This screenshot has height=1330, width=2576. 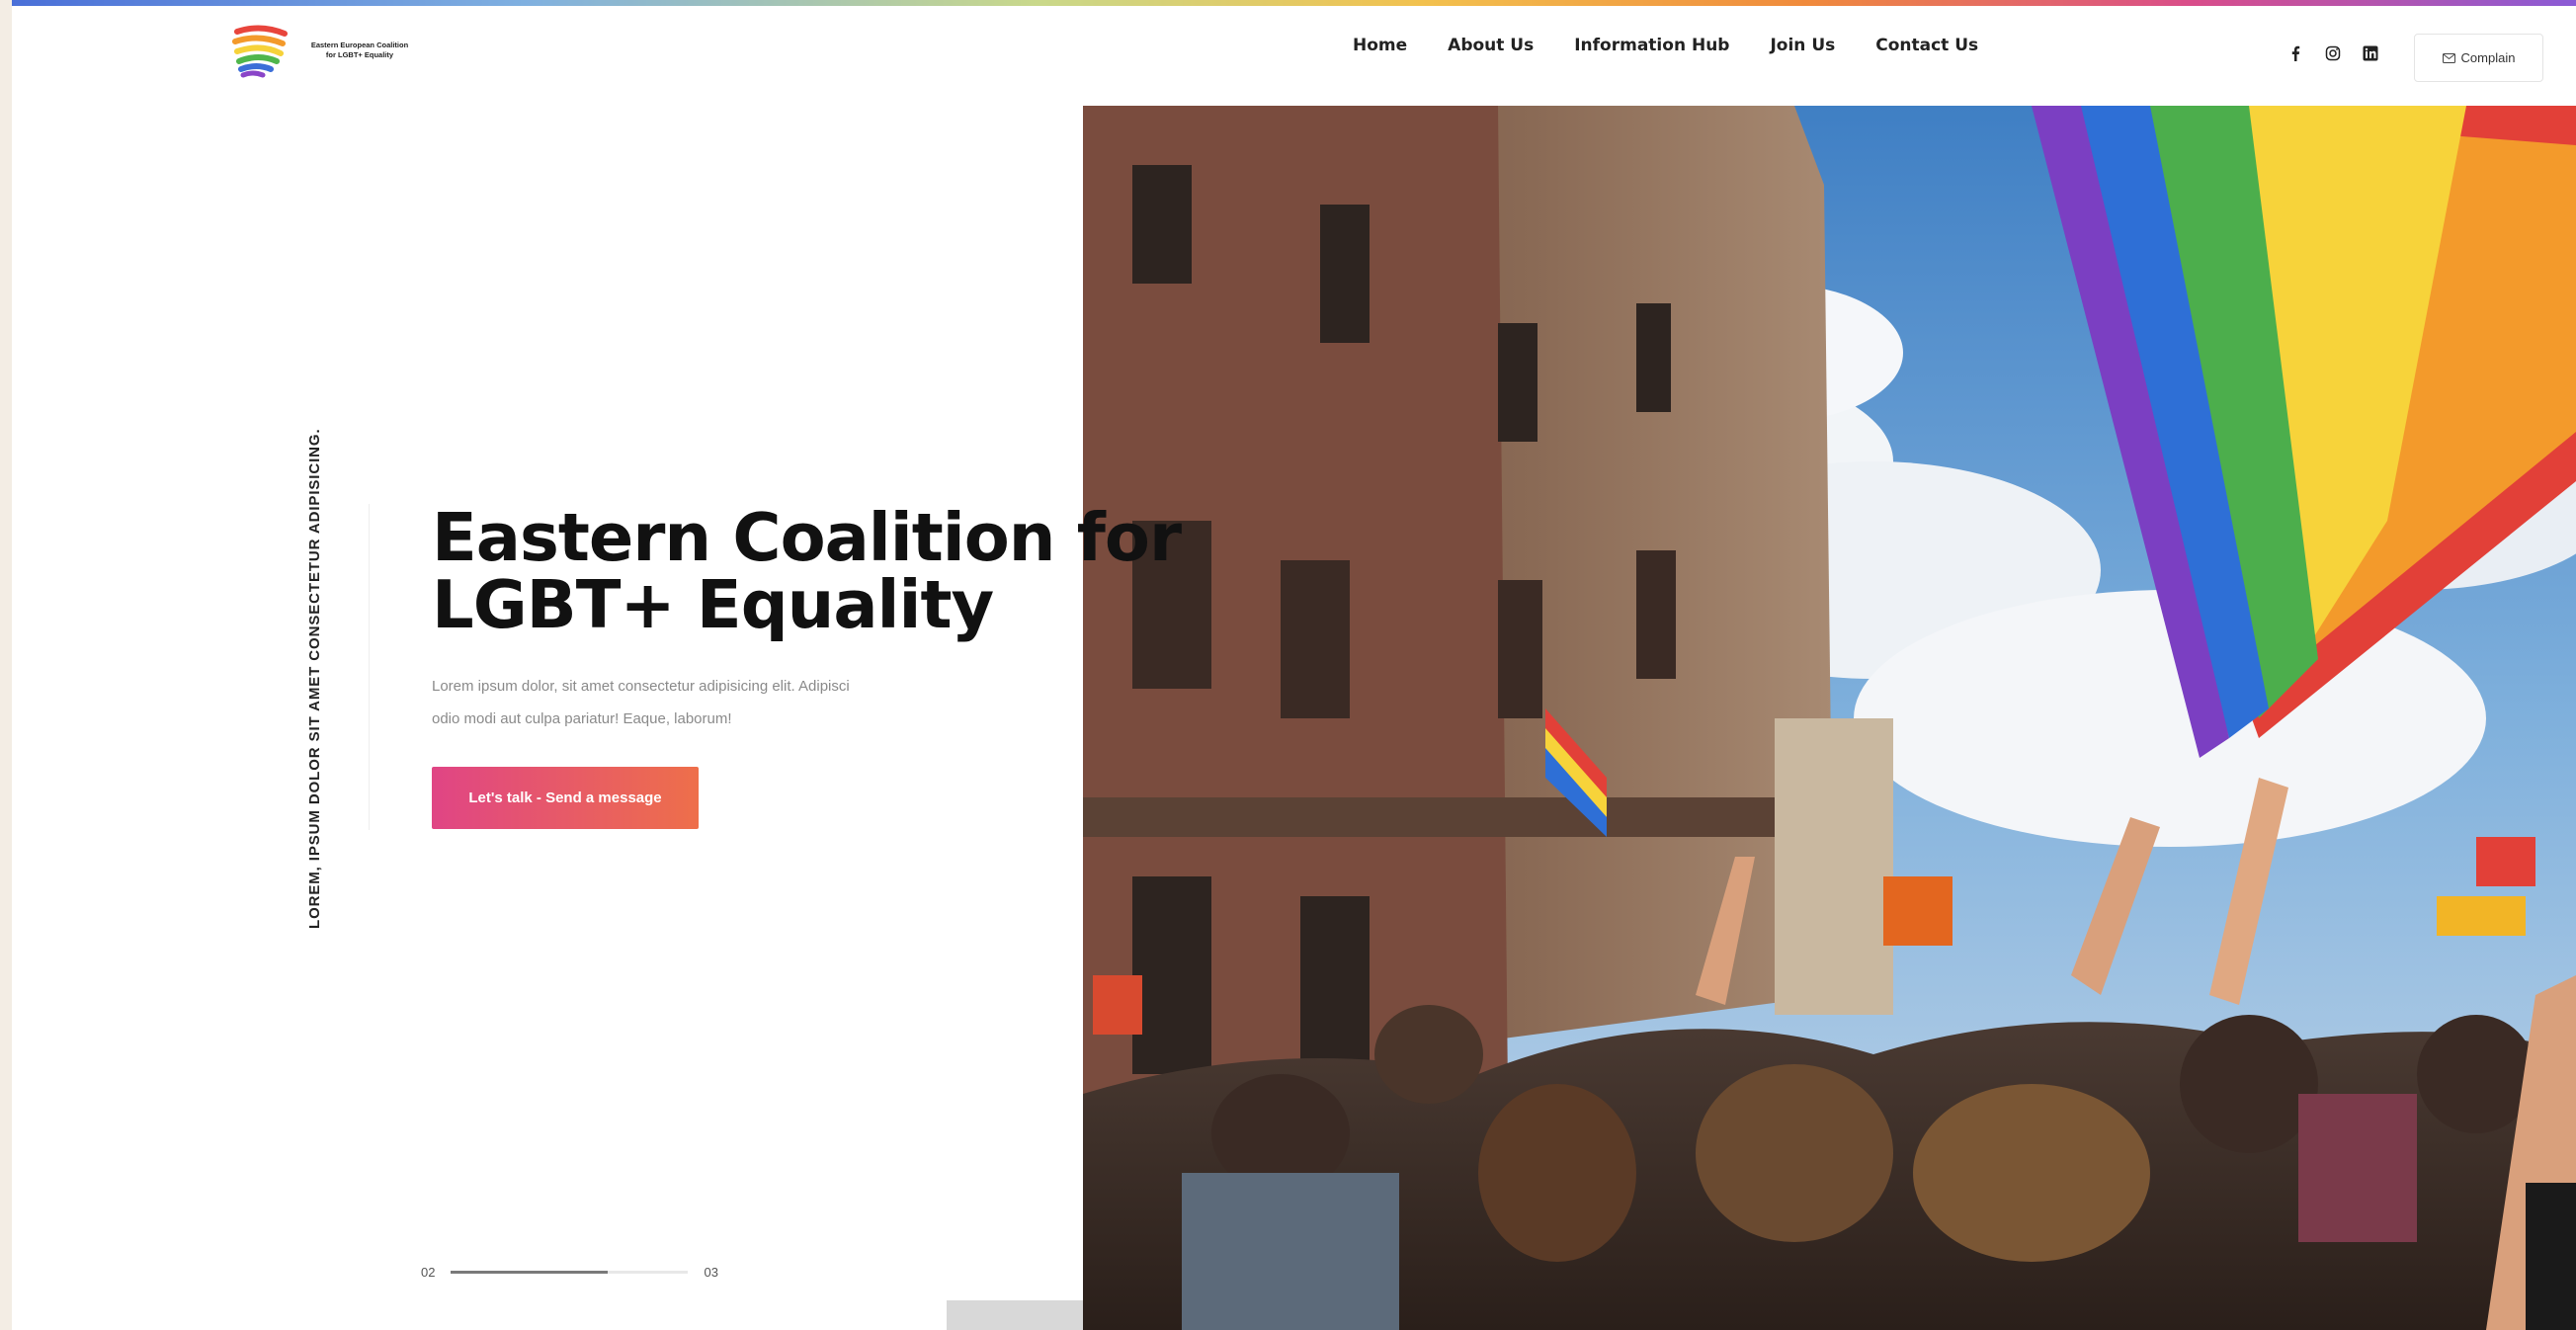 What do you see at coordinates (1021, 1315) in the screenshot?
I see `next-slide-peek` at bounding box center [1021, 1315].